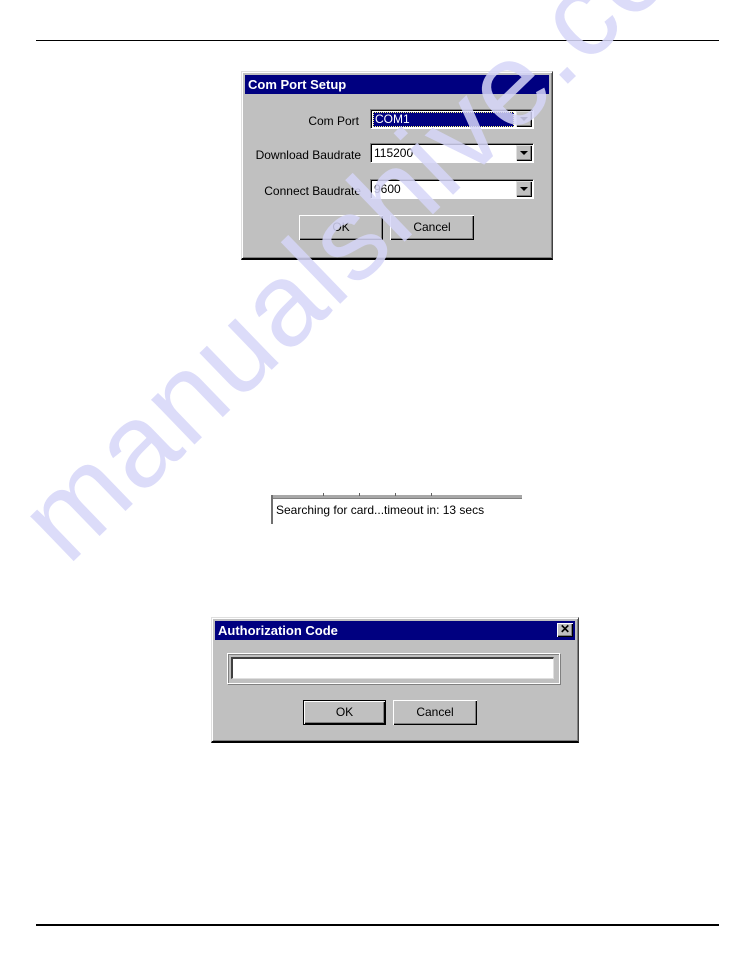  Describe the element at coordinates (377, 925) in the screenshot. I see `footer-rule` at that location.